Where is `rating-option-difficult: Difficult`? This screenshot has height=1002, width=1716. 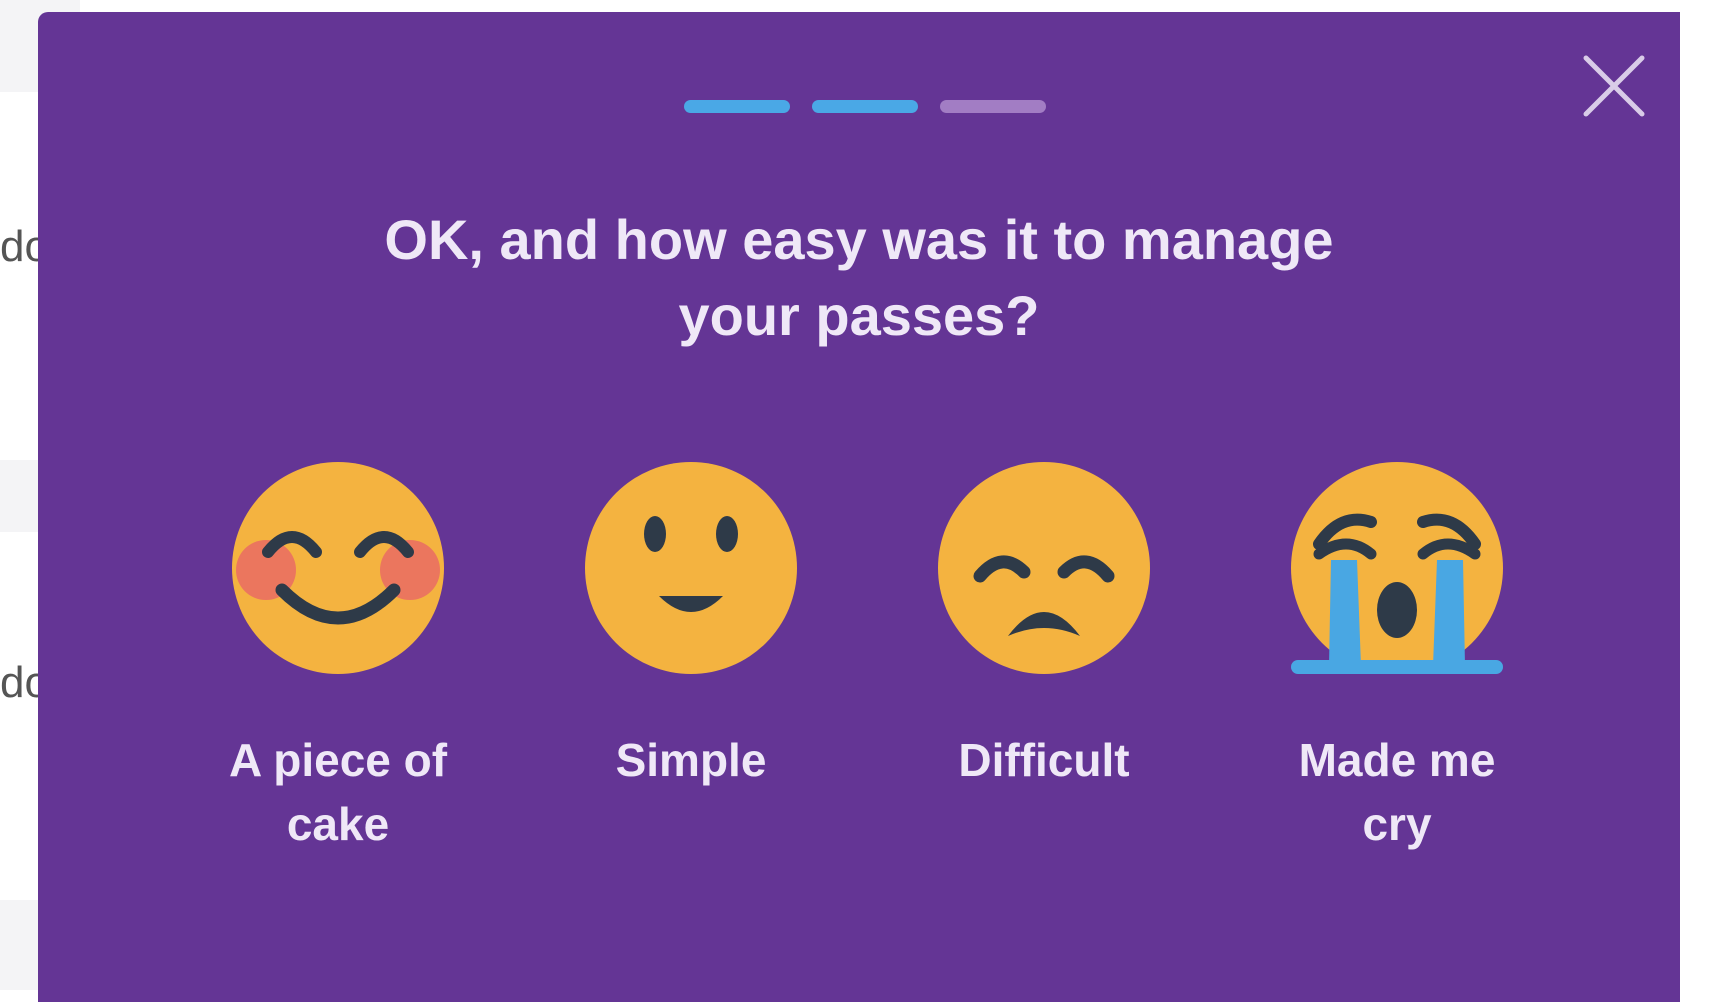 rating-option-difficult: Difficult is located at coordinates (1044, 626).